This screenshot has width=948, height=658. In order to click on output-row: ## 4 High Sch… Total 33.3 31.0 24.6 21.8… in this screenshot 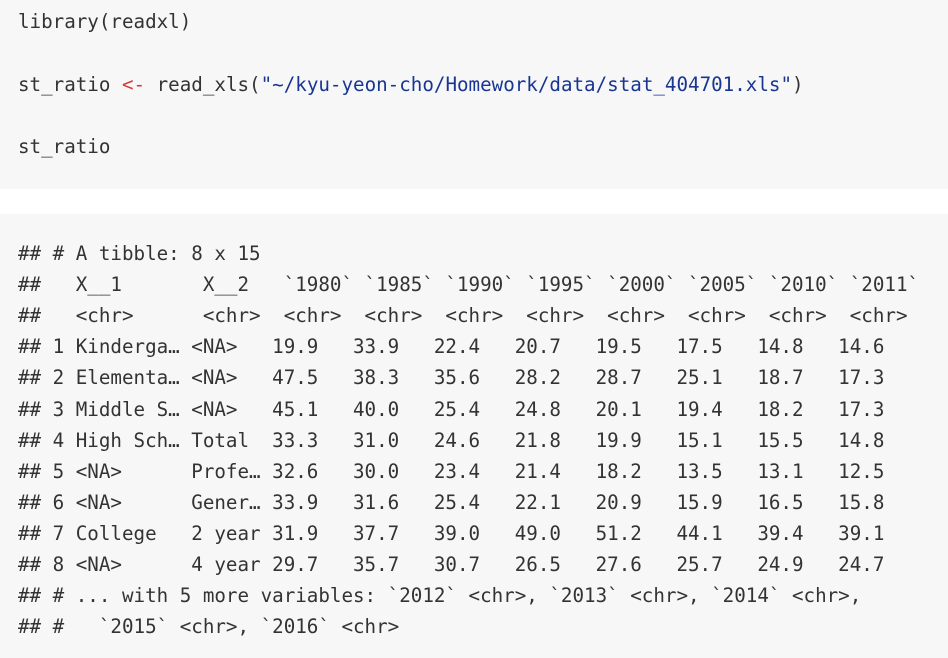, I will do `click(451, 440)`.